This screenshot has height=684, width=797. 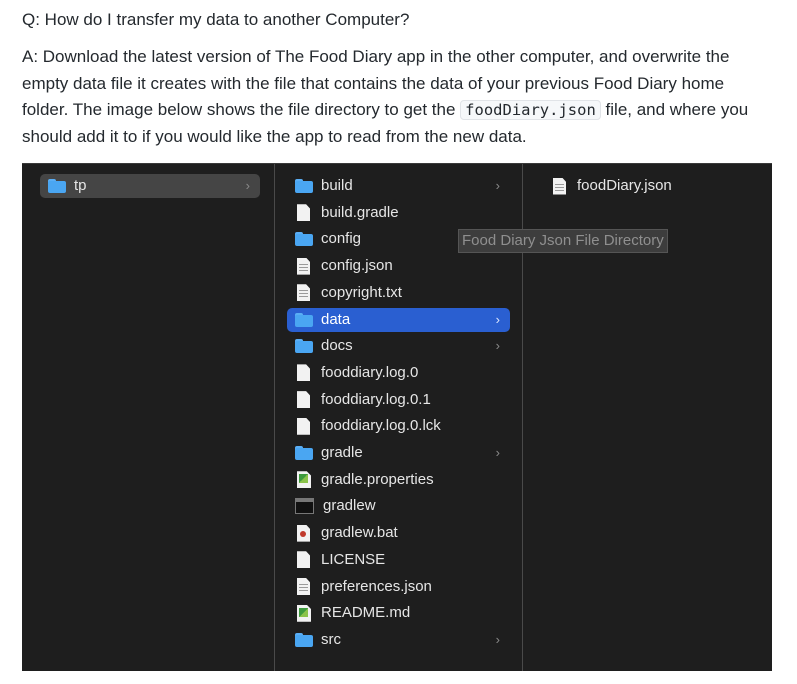 What do you see at coordinates (342, 452) in the screenshot?
I see `finder-item-label: gradle` at bounding box center [342, 452].